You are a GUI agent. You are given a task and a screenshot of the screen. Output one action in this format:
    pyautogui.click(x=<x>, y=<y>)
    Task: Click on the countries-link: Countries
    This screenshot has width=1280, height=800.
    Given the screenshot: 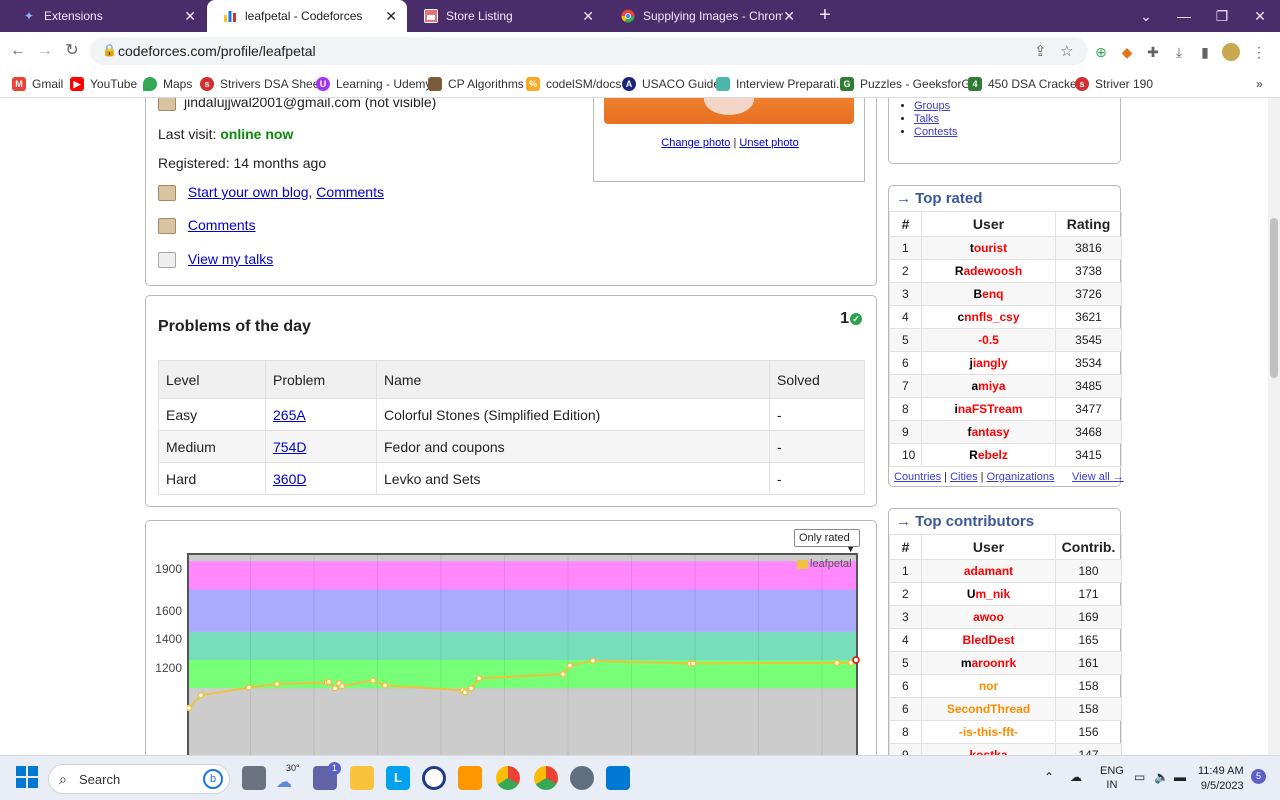 What is the action you would take?
    pyautogui.click(x=917, y=477)
    